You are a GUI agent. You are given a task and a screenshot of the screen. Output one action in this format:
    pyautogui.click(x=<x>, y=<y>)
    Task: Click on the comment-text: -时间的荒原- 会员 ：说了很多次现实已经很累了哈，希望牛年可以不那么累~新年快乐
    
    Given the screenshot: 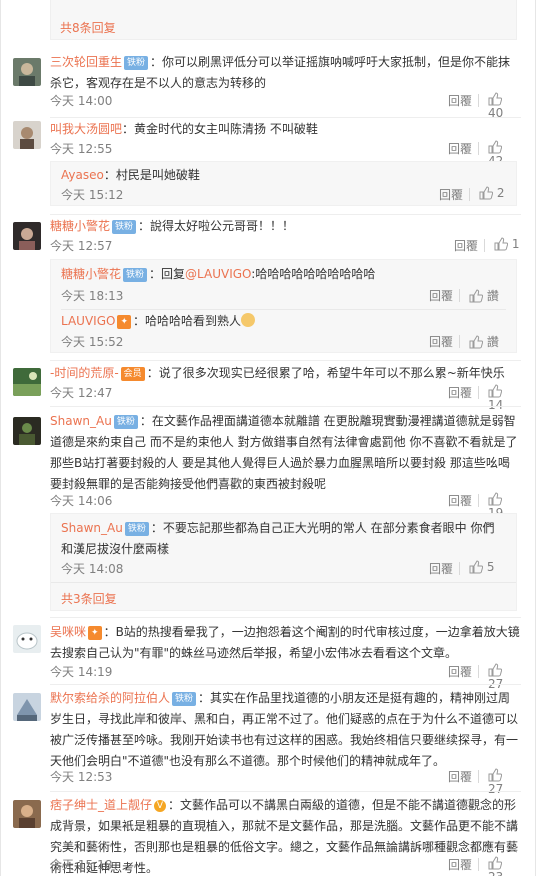 What is the action you would take?
    pyautogui.click(x=285, y=373)
    